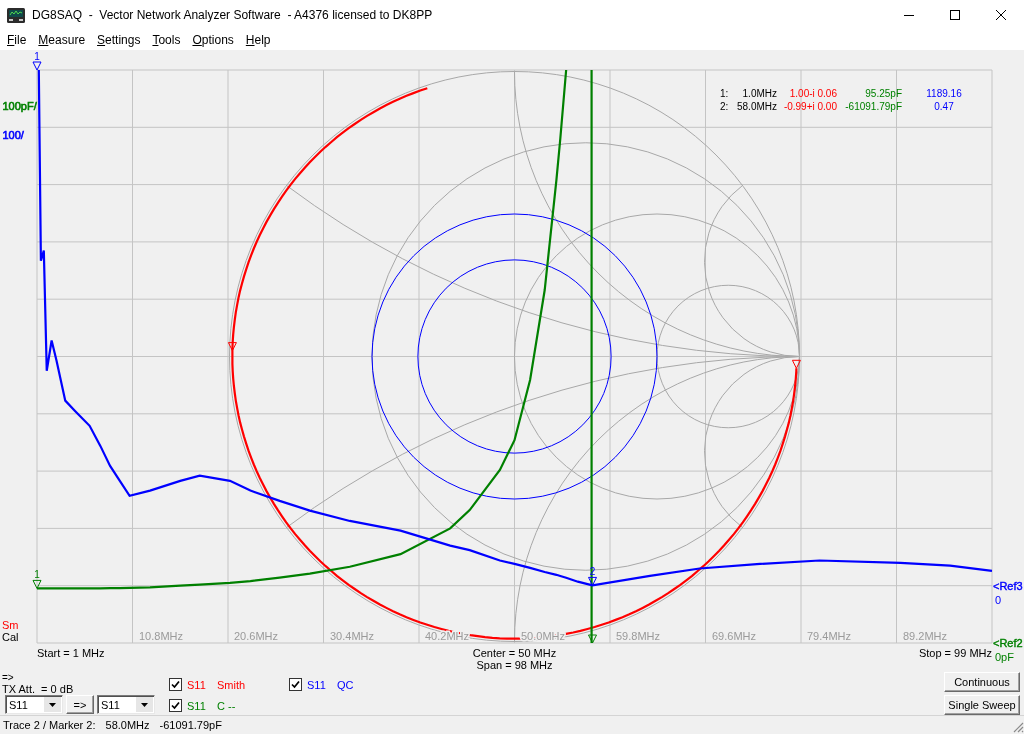  Describe the element at coordinates (231, 684) in the screenshot. I see `trace-name: Smith` at that location.